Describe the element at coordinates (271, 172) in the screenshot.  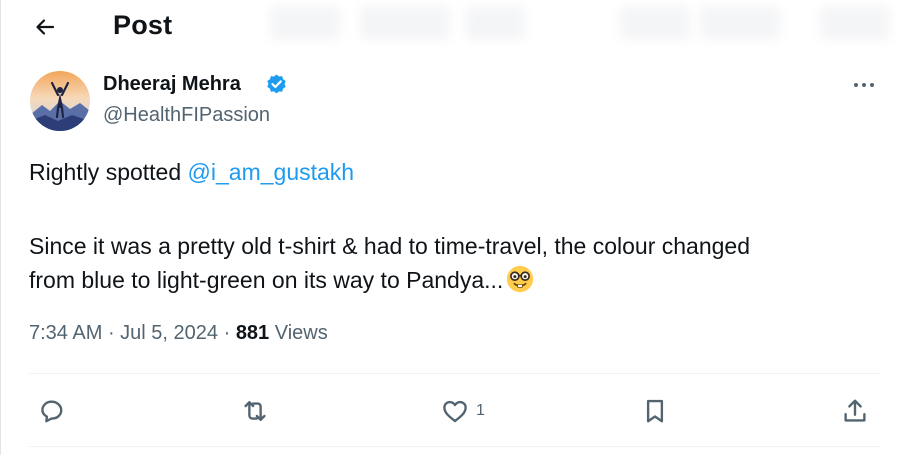
I see `mention-link: @i_am_gustakh` at that location.